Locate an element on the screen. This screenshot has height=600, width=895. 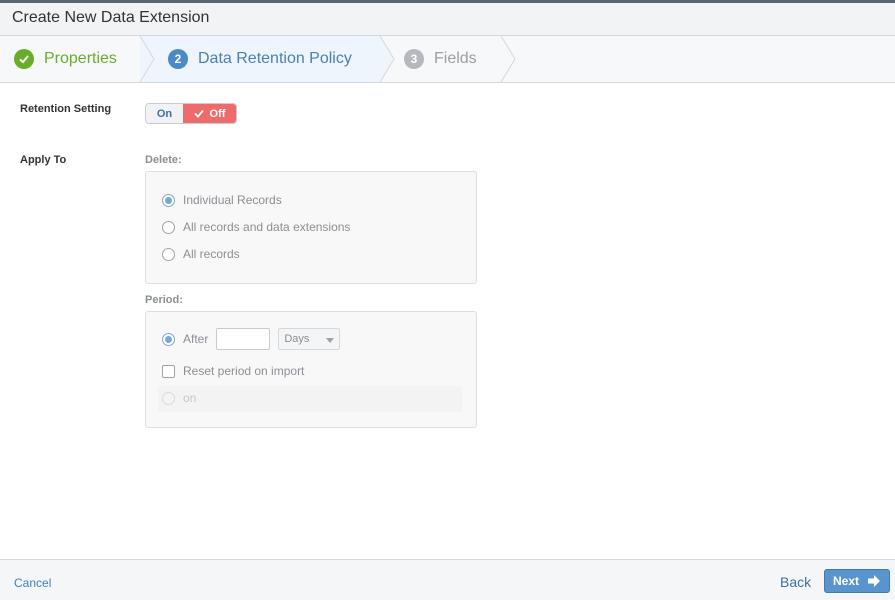
on-date-row is located at coordinates (310, 399).